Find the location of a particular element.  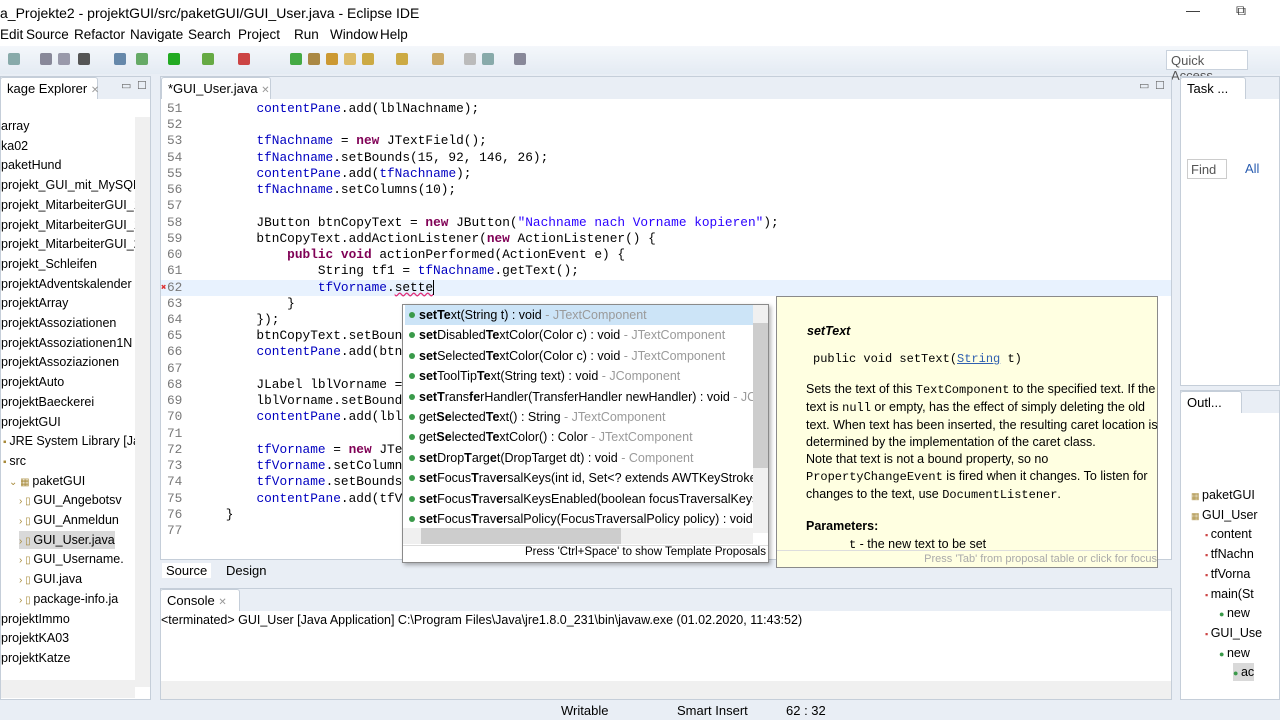

tree-item: projektArray is located at coordinates (34, 303).